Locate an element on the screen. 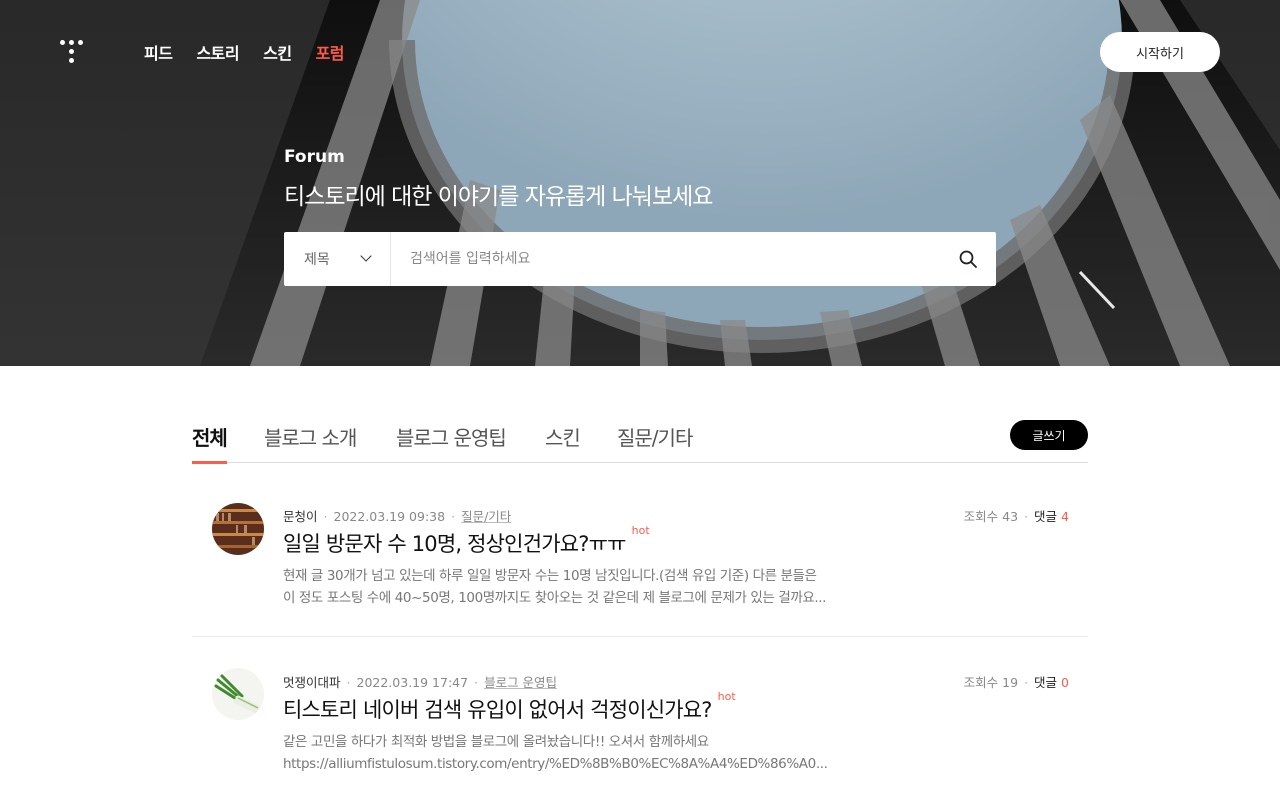  post-category: 질문/기타 is located at coordinates (486, 516).